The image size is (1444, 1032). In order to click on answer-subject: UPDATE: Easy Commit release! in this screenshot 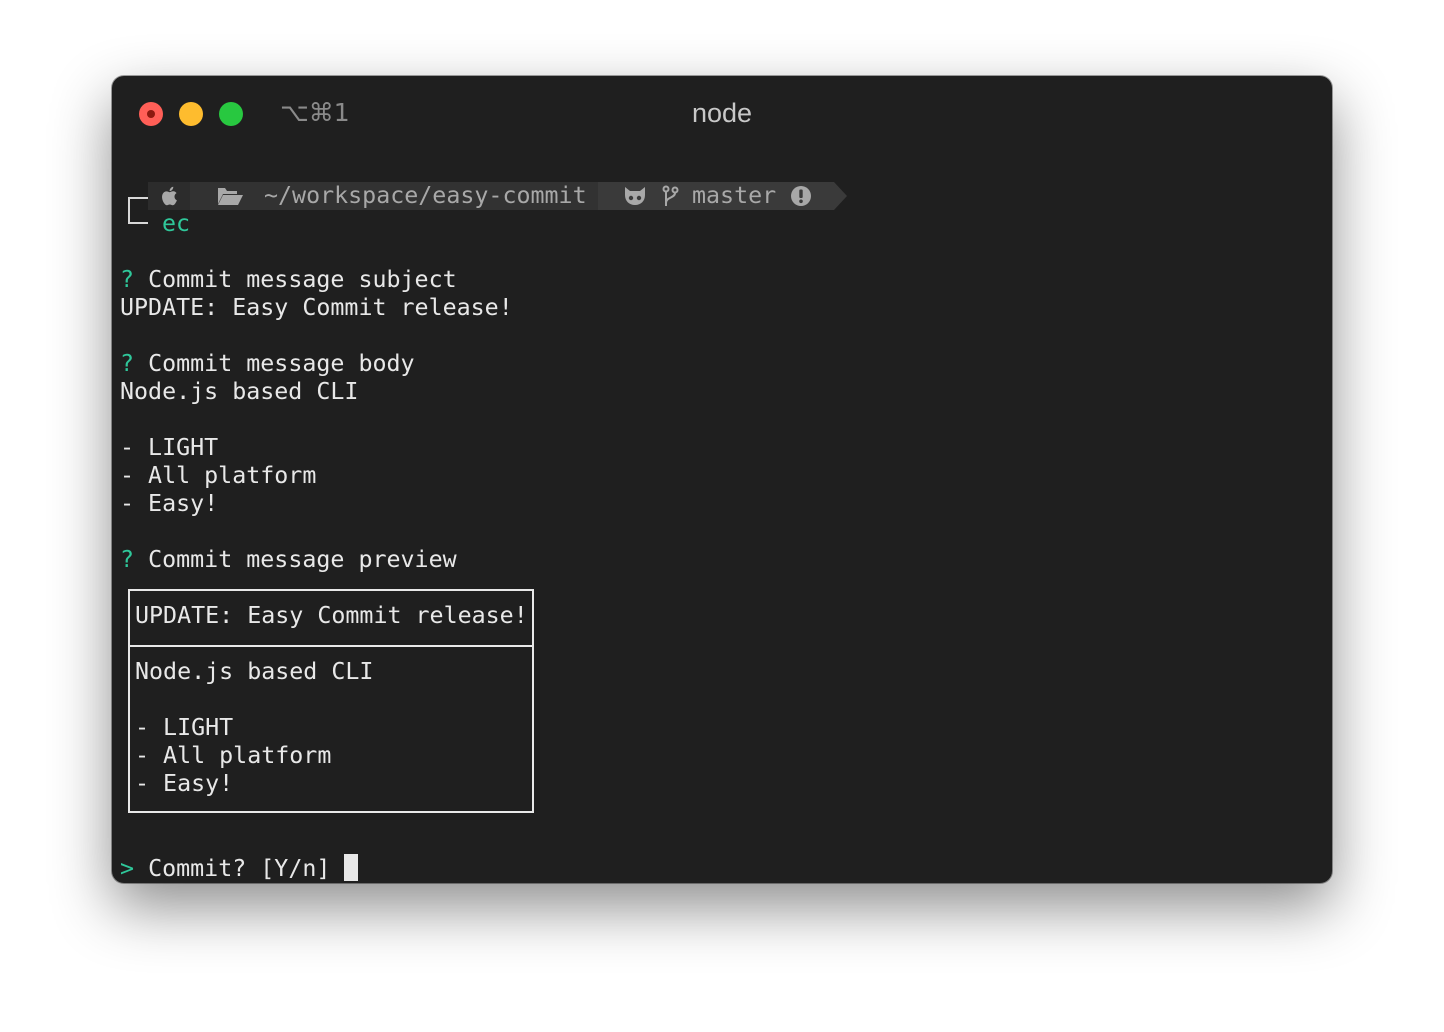, I will do `click(316, 307)`.